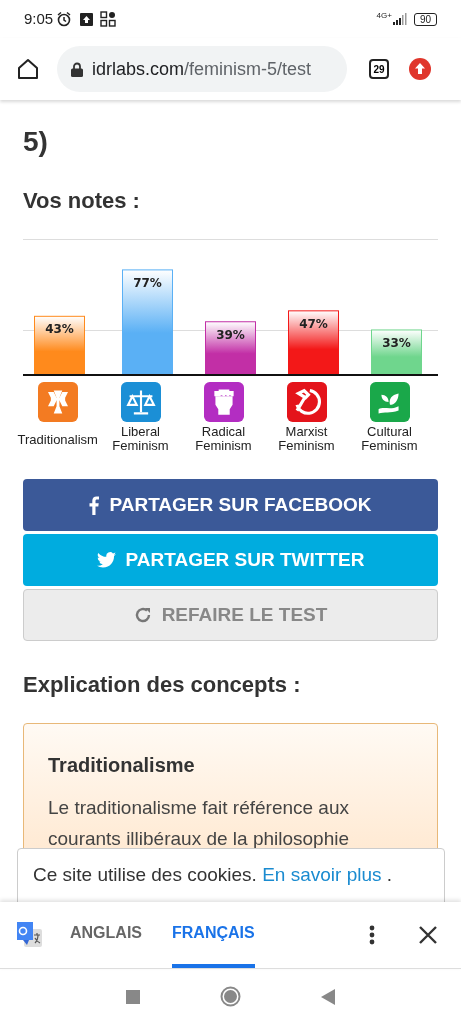 The image size is (461, 1024). I want to click on twitter-icon, so click(106, 560).